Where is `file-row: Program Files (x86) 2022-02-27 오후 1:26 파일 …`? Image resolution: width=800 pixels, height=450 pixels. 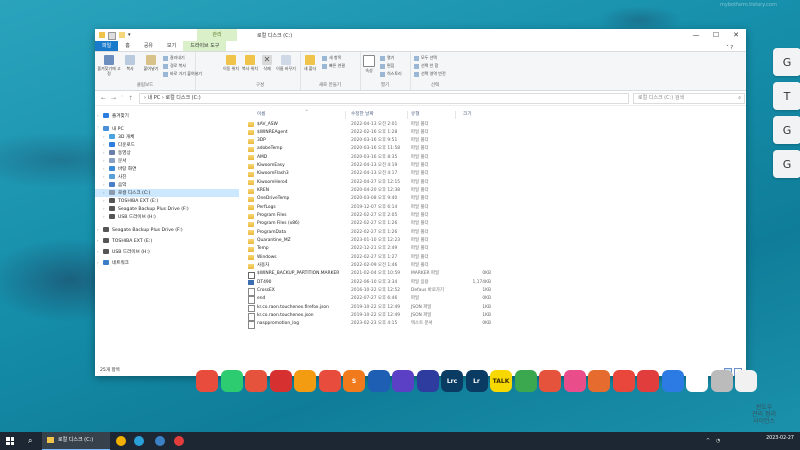
file-row: Program Files (x86) 2022-02-27 오후 1:26 파일 … is located at coordinates (375, 224).